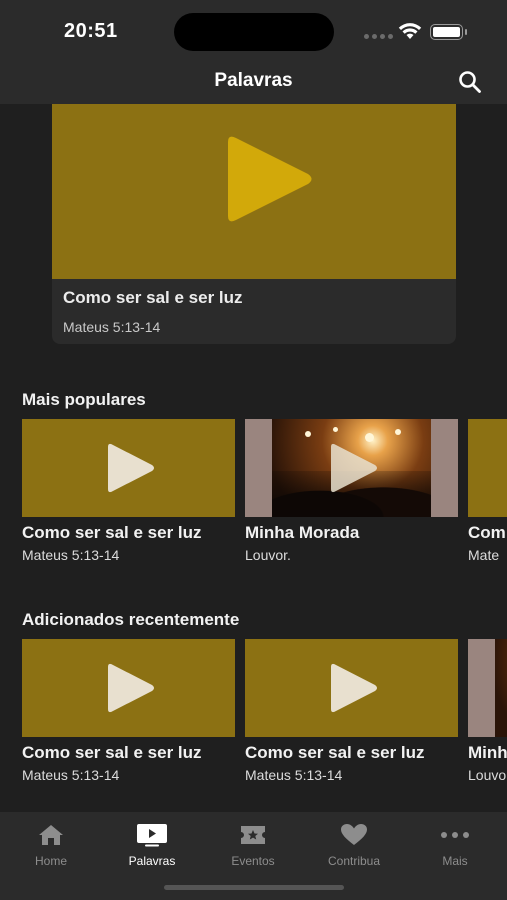 This screenshot has width=507, height=900. I want to click on wifi-icon, so click(410, 31).